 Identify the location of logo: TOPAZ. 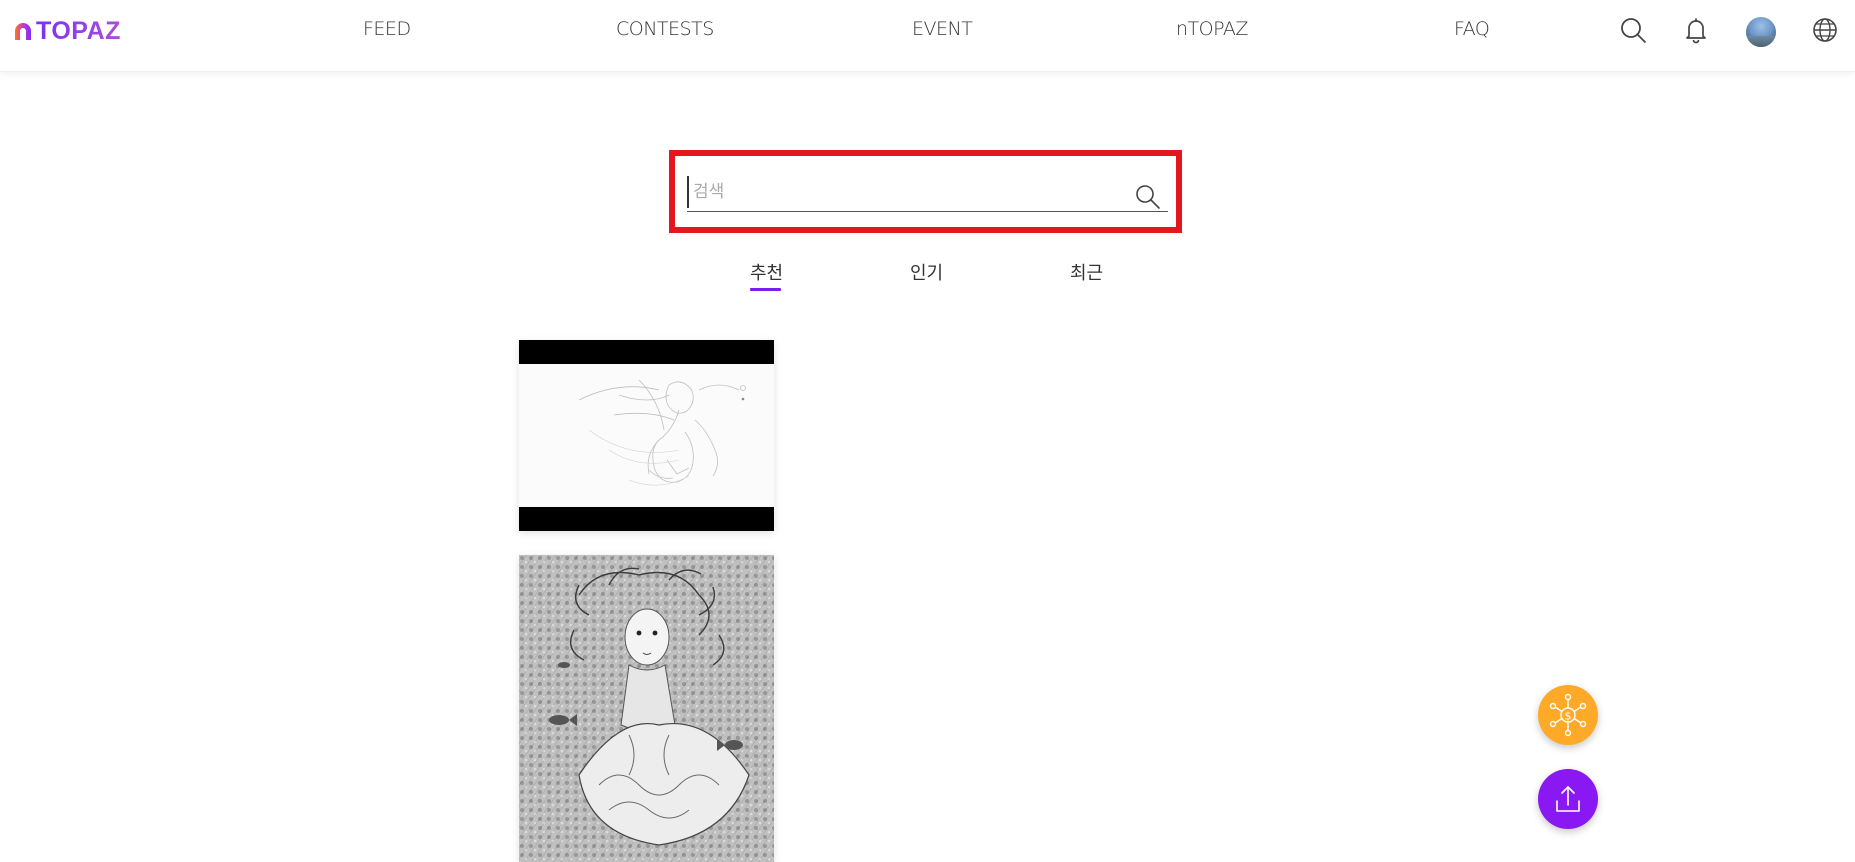
(66, 31).